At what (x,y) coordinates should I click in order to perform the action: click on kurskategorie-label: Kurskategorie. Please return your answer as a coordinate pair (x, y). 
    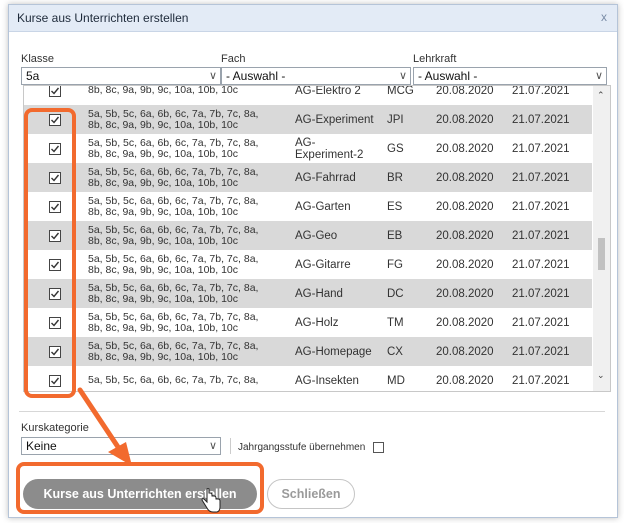
    Looking at the image, I should click on (55, 428).